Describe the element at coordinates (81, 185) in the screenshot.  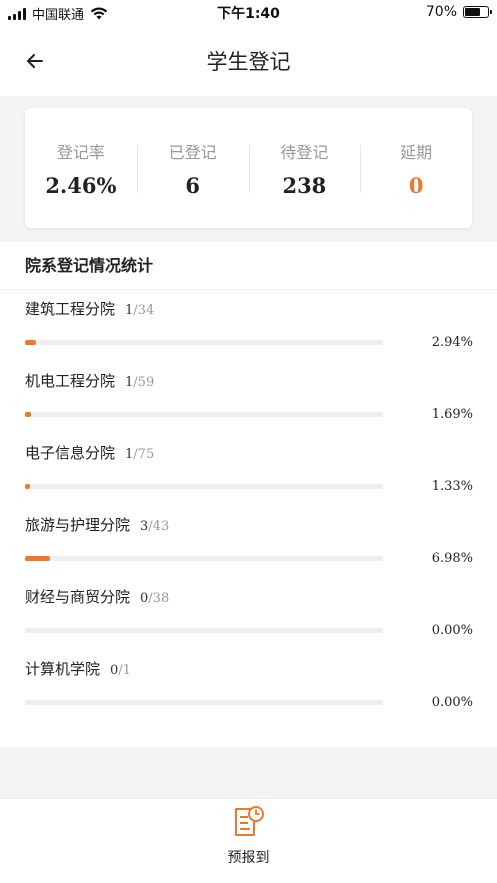
I see `stat-value: 2.46%` at that location.